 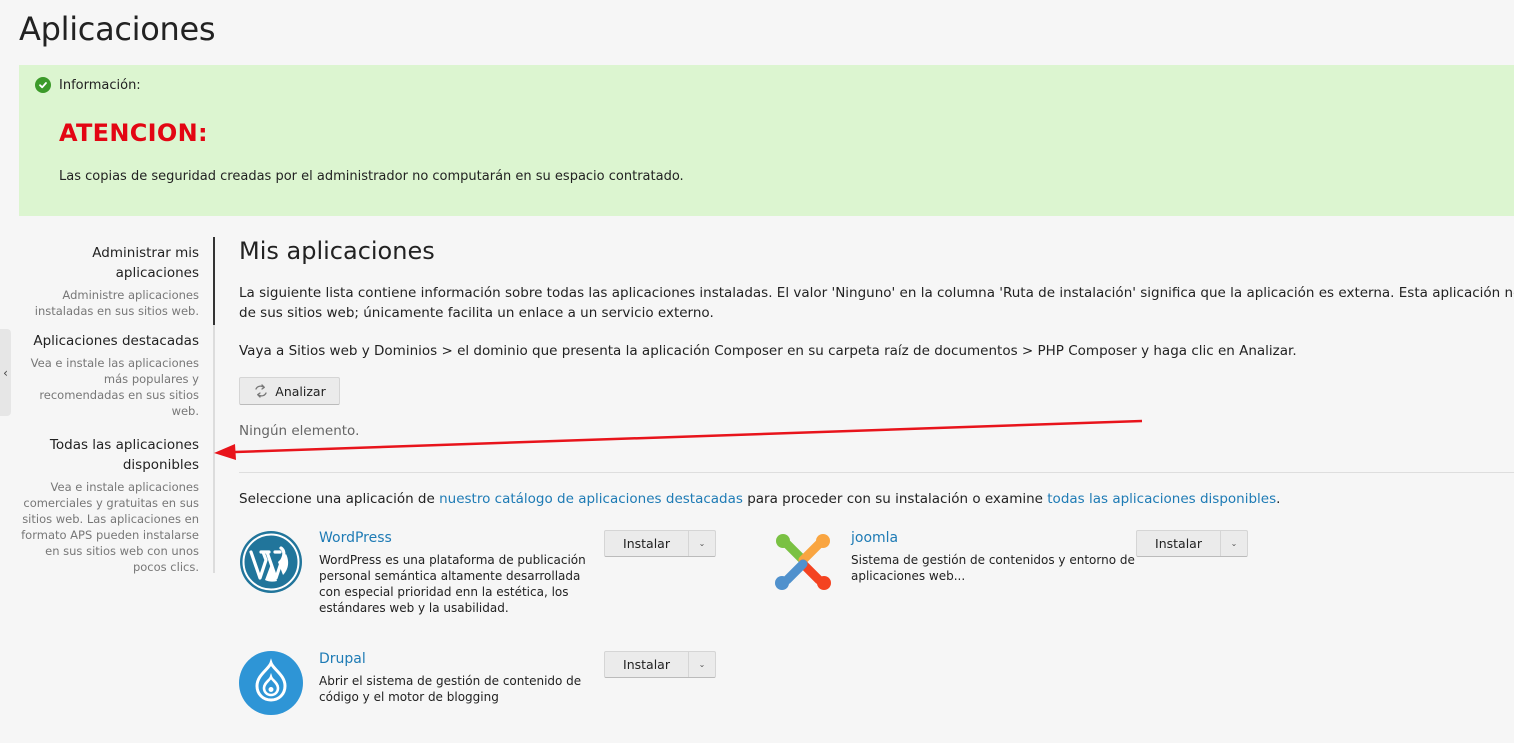 I want to click on section-title: Mis aplicaciones, so click(x=337, y=251).